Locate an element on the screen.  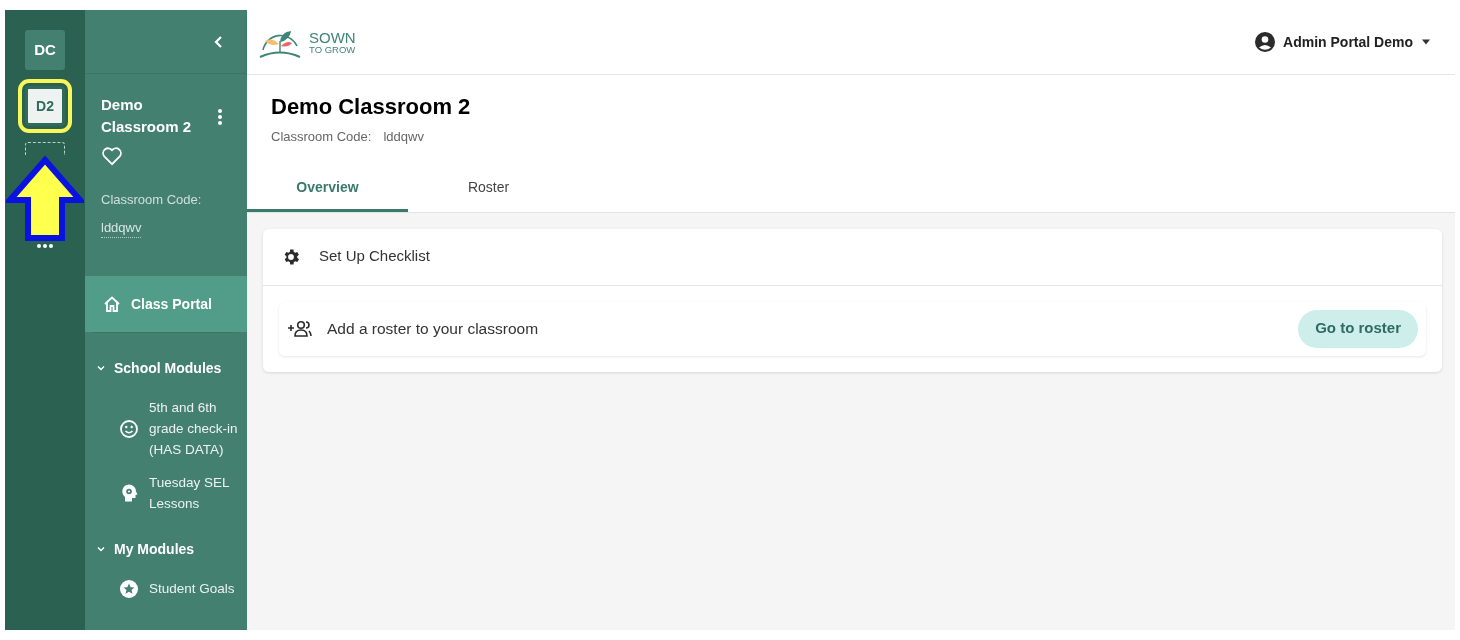
tab: Roster is located at coordinates (488, 189).